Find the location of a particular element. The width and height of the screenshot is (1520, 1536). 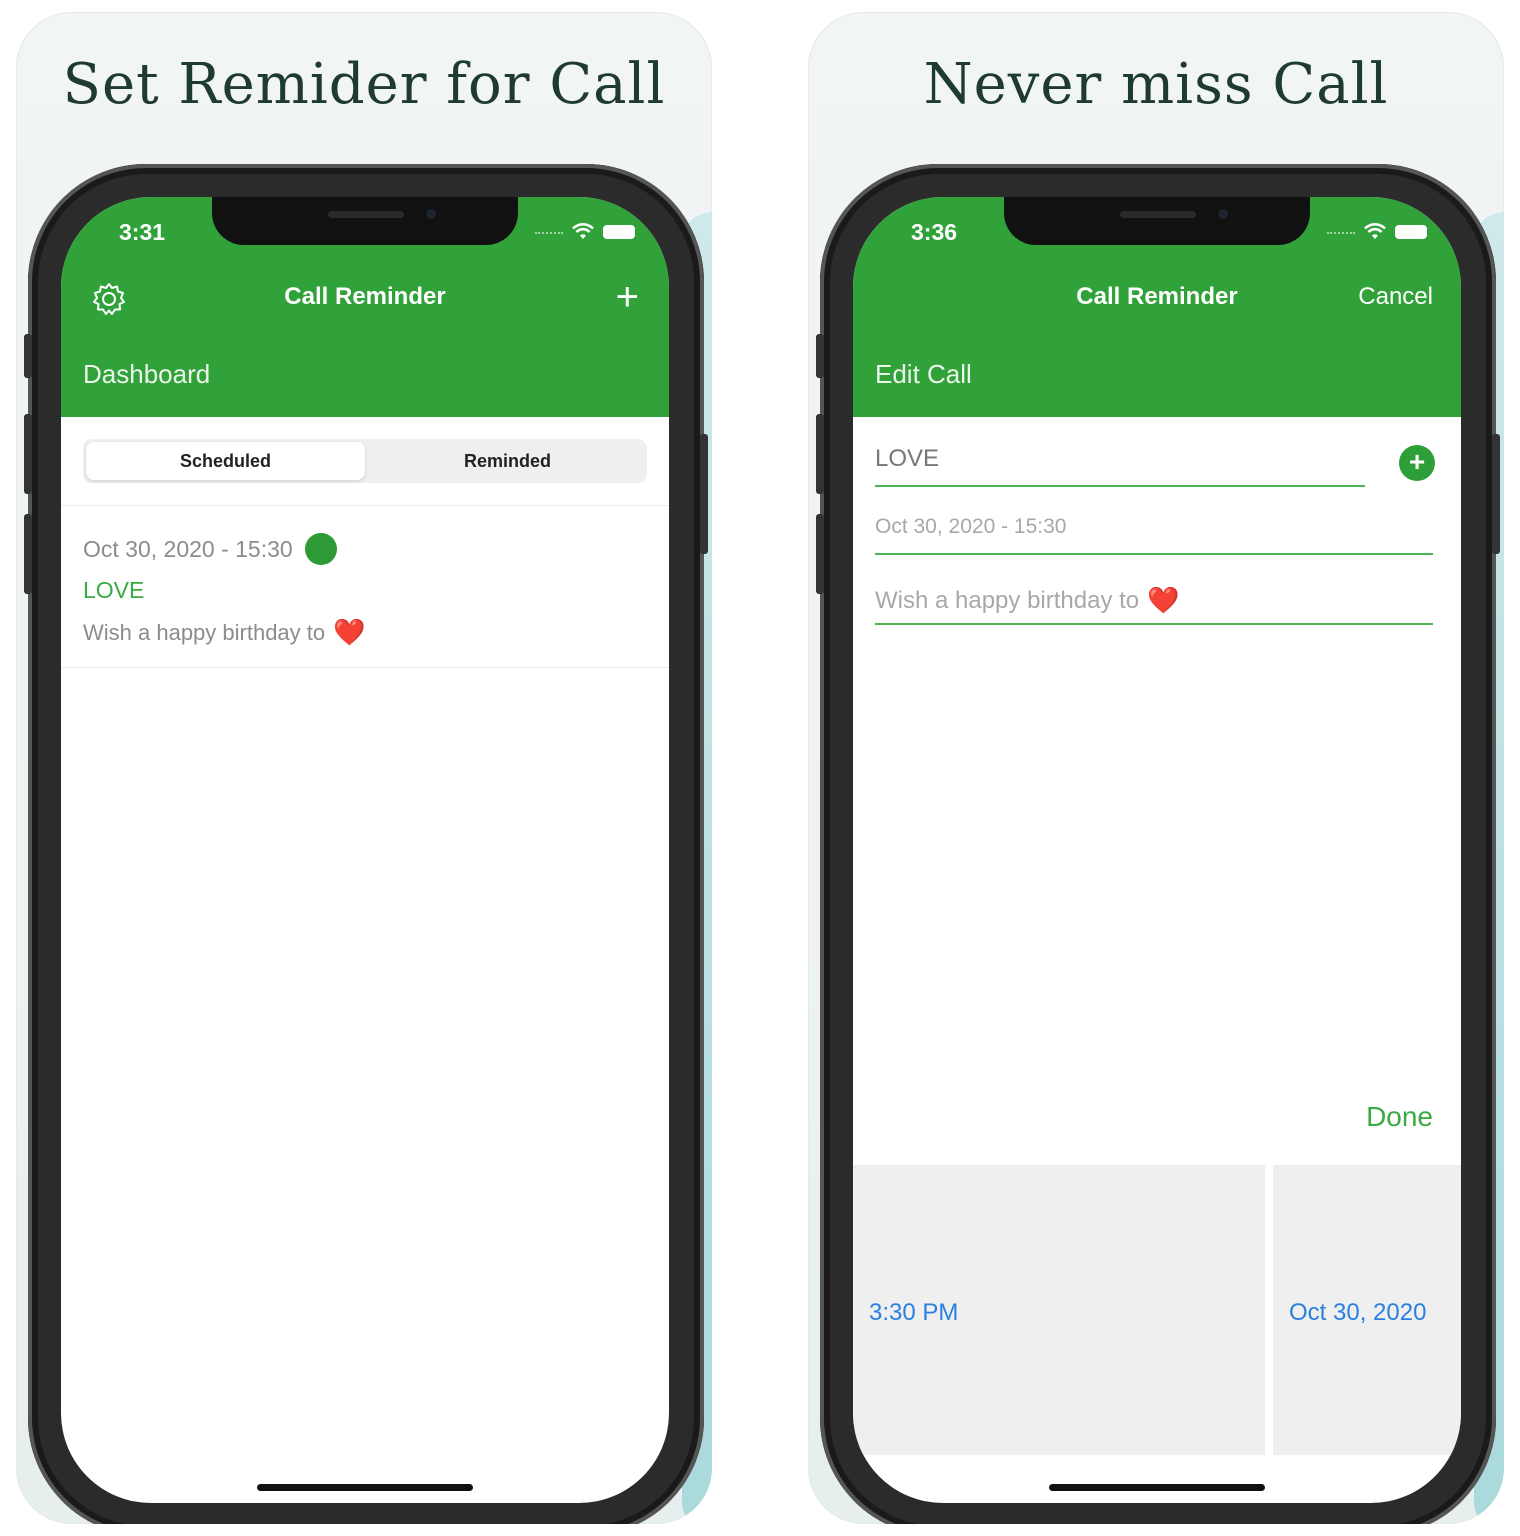

status-time: 3:31 is located at coordinates (142, 232).